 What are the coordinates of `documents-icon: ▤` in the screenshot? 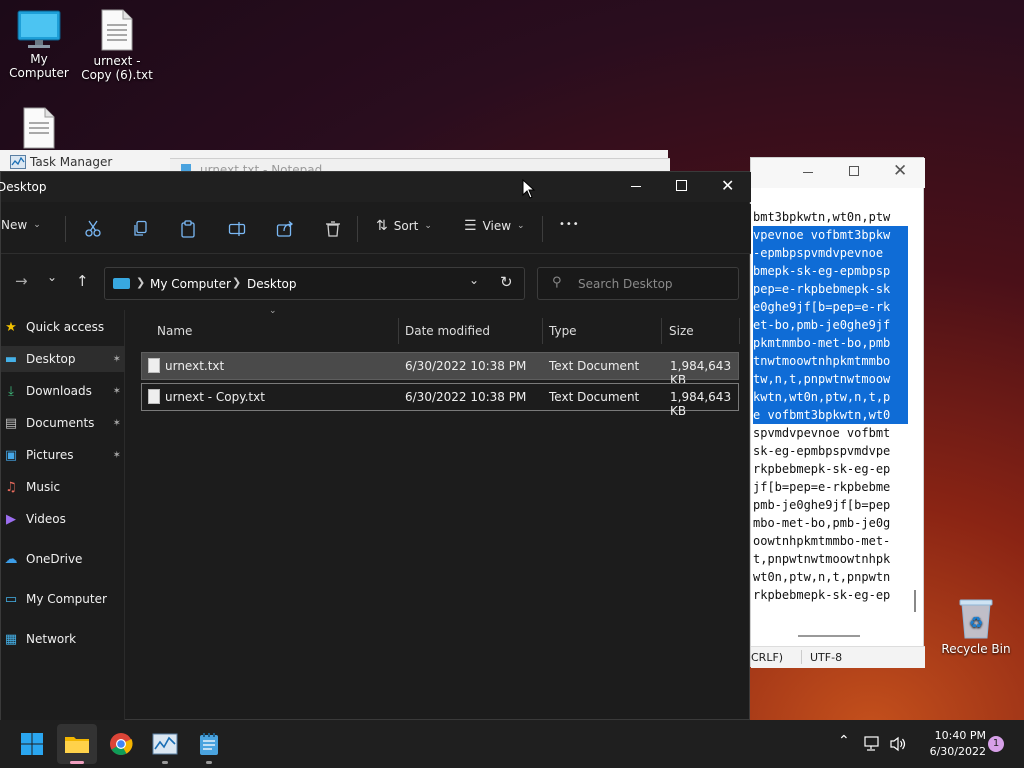 It's located at (11, 423).